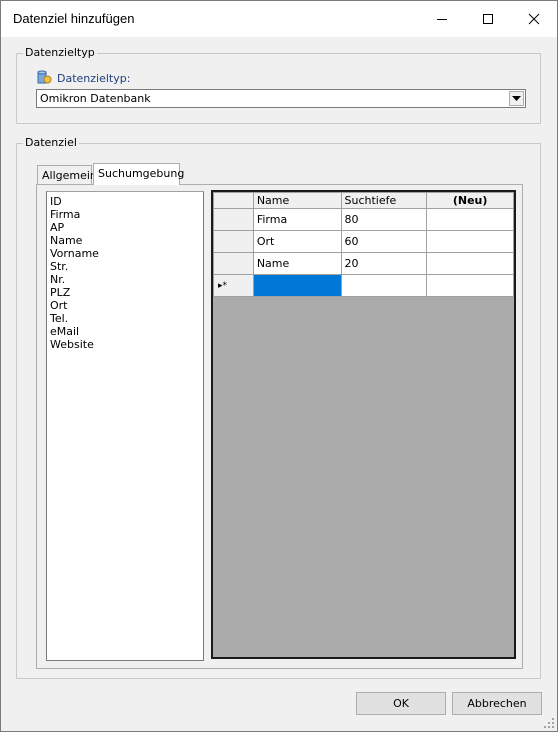  Describe the element at coordinates (125, 318) in the screenshot. I see `list-item: Tel.` at that location.